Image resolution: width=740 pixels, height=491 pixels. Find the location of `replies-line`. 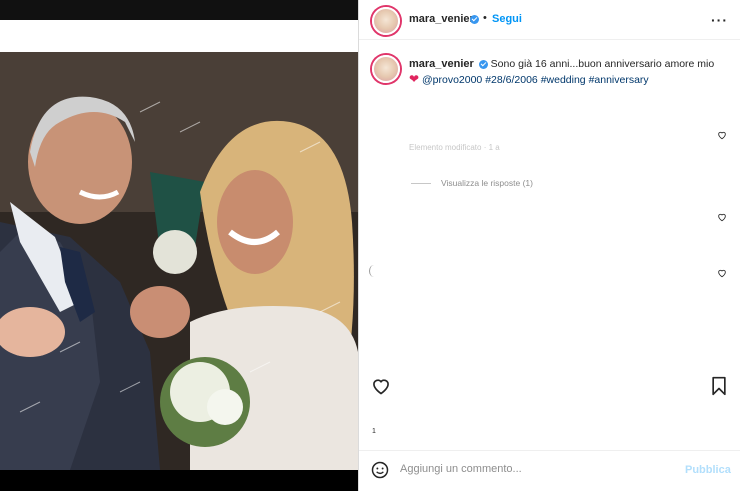

replies-line is located at coordinates (421, 183).